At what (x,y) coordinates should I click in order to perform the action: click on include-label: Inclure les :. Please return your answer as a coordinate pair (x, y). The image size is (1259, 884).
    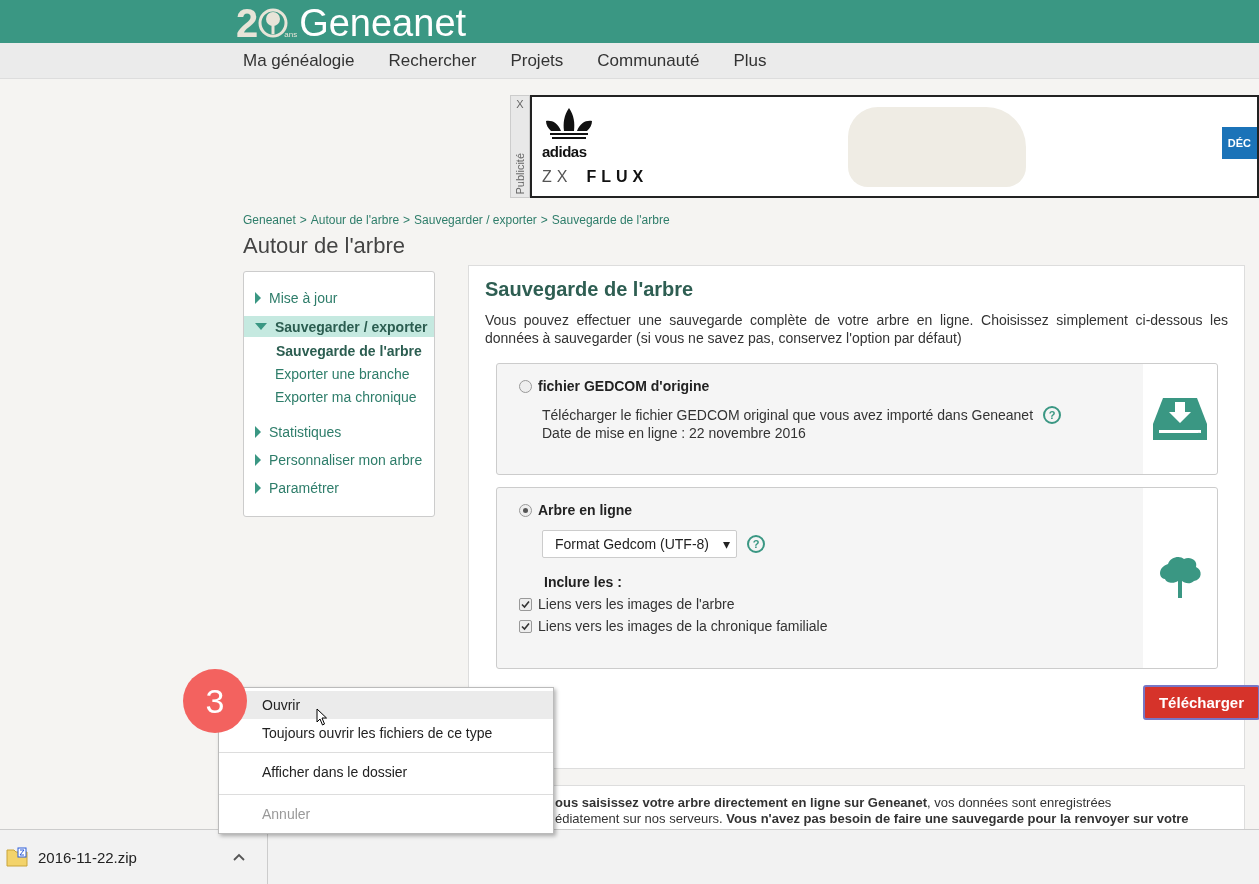
    Looking at the image, I should click on (583, 582).